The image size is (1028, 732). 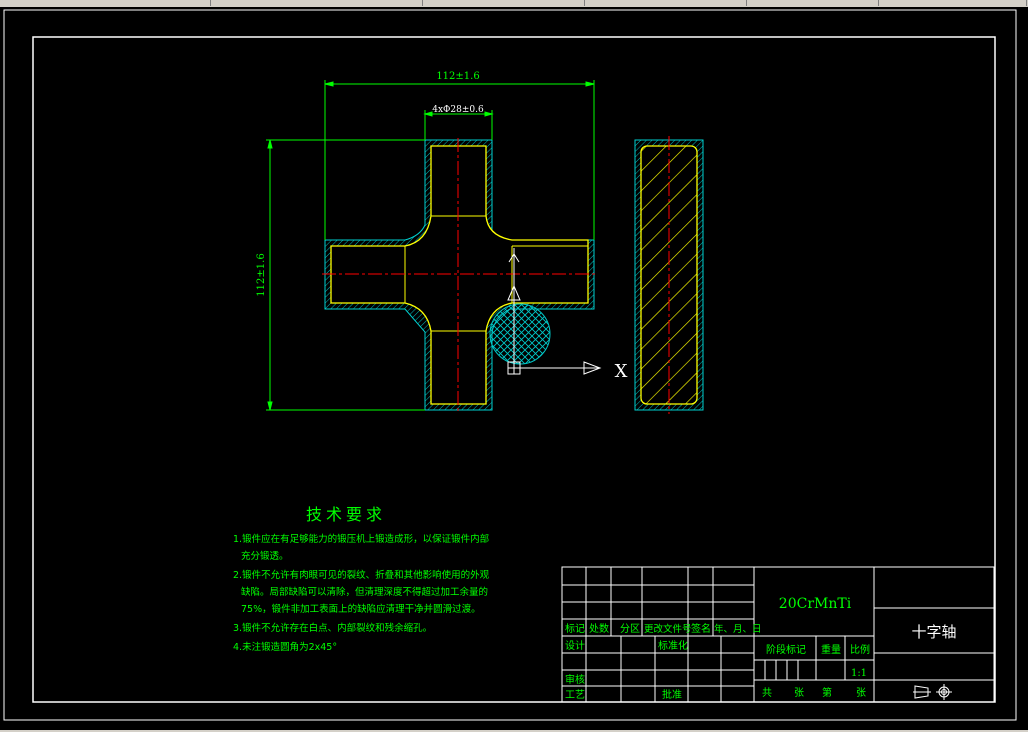 I want to click on material-label: 20CrMnTi, so click(x=815, y=604).